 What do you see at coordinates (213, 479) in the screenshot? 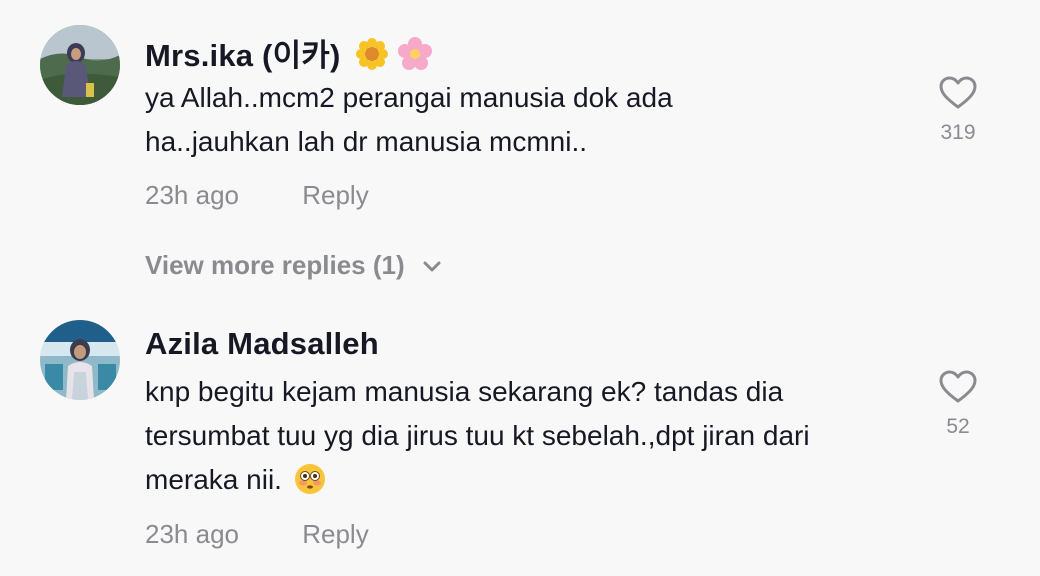
I see `comment-text-line: meraka nii.` at bounding box center [213, 479].